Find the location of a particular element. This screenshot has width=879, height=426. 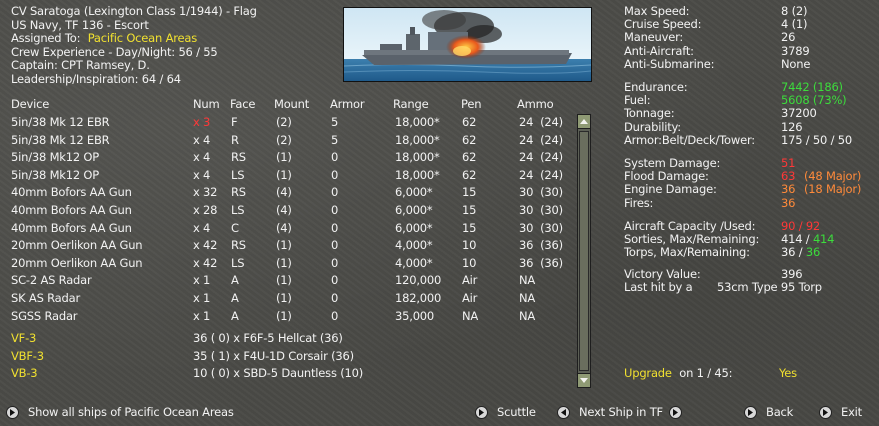

device-armor: 5 is located at coordinates (335, 139).